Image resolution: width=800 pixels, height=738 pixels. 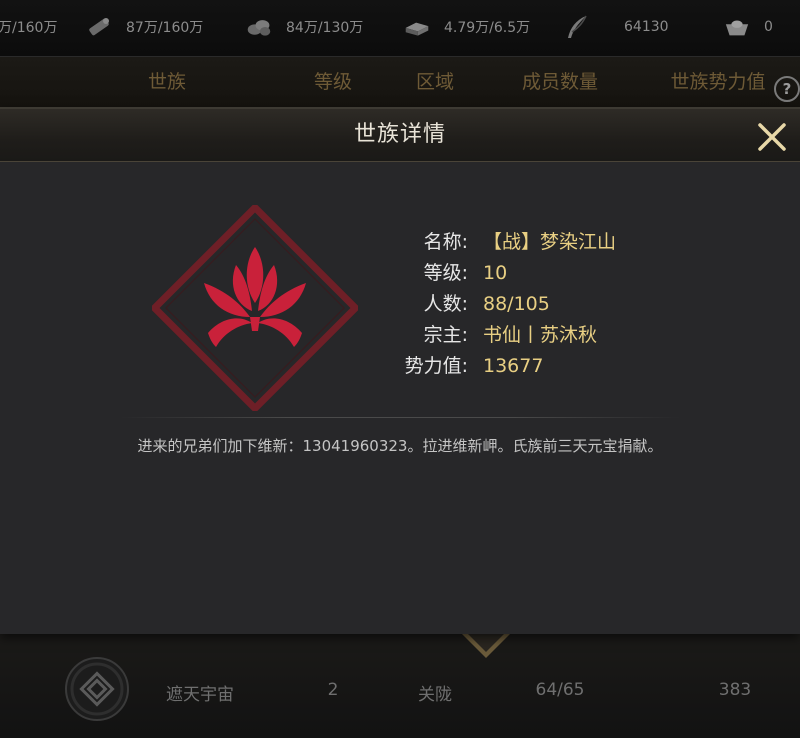 I want to click on close-button, so click(x=772, y=137).